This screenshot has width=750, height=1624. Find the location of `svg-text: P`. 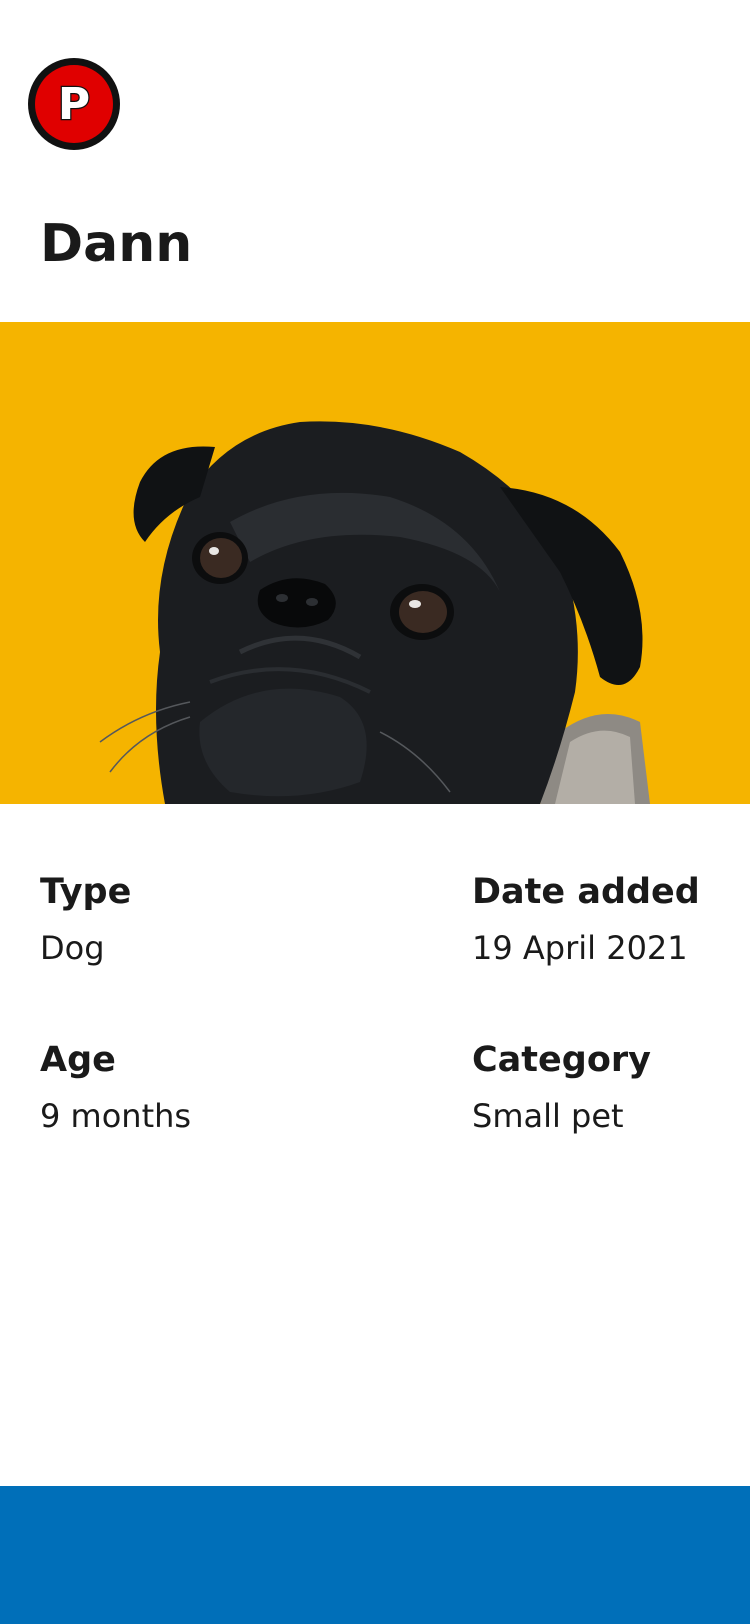

svg-text: P is located at coordinates (74, 104).